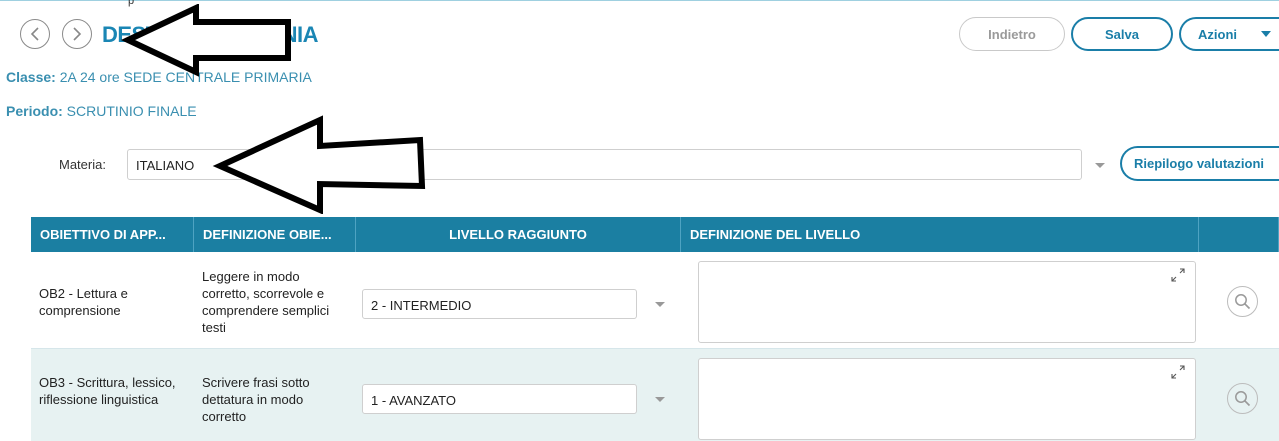 This screenshot has height=441, width=1279. What do you see at coordinates (518, 234) in the screenshot?
I see `column-header-level: LIVELLO RAGGIUNTO` at bounding box center [518, 234].